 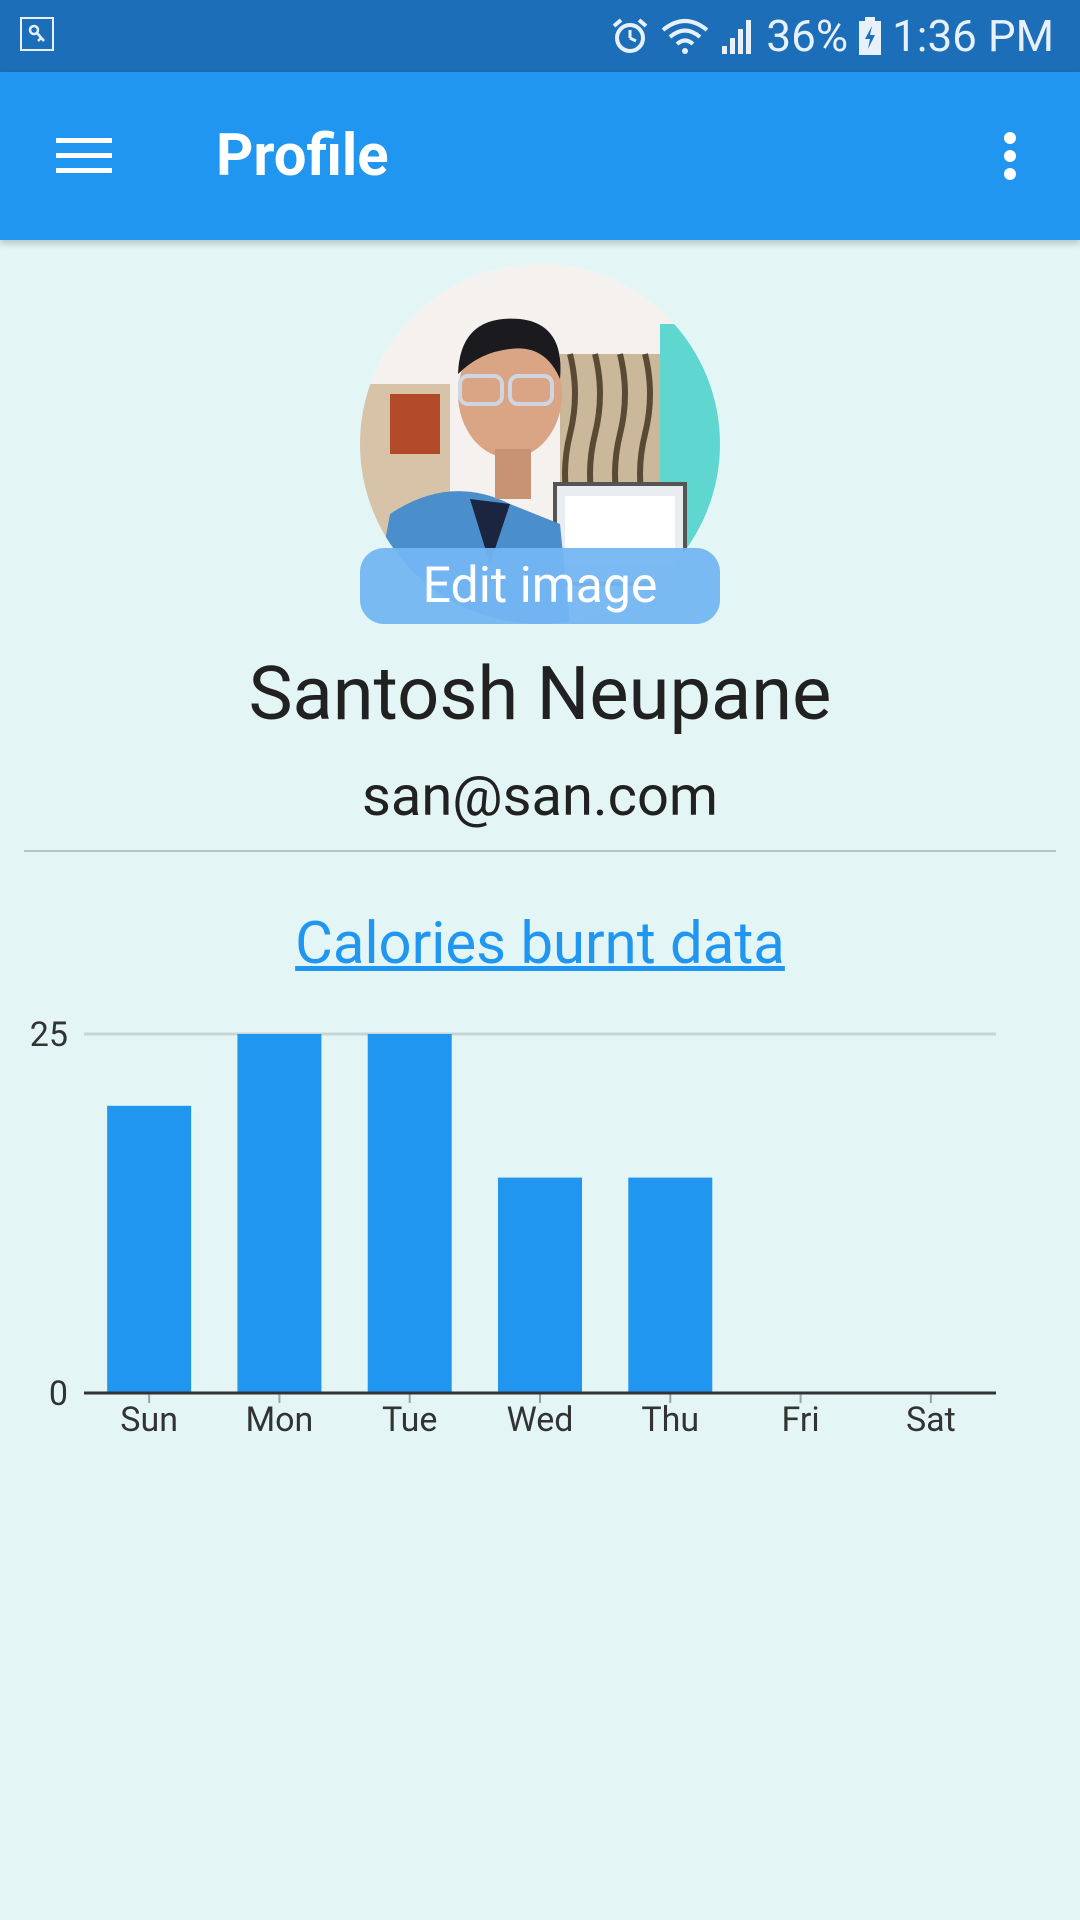 What do you see at coordinates (685, 36) in the screenshot?
I see `wifi-icon` at bounding box center [685, 36].